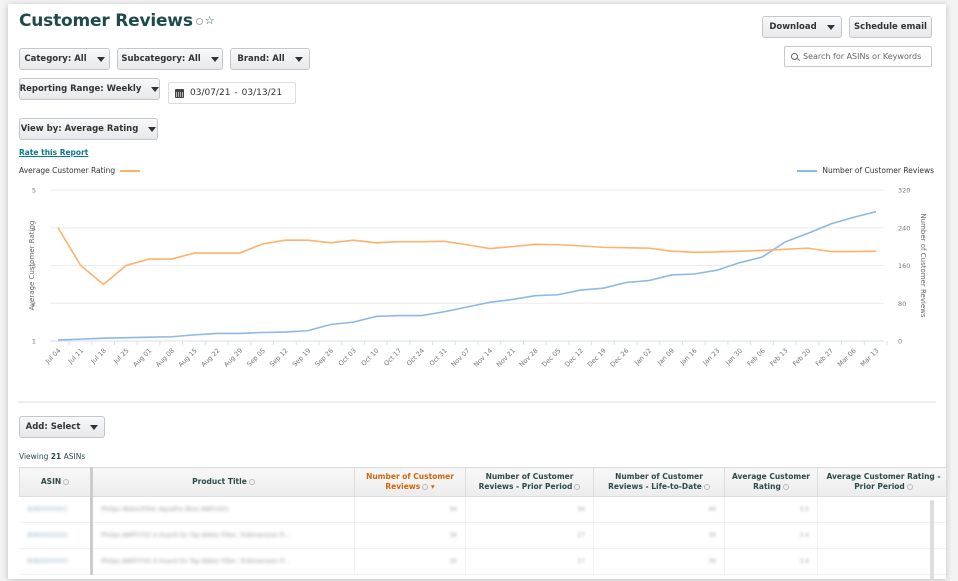  Describe the element at coordinates (771, 509) in the screenshot. I see `rating-cell: 3.5` at that location.